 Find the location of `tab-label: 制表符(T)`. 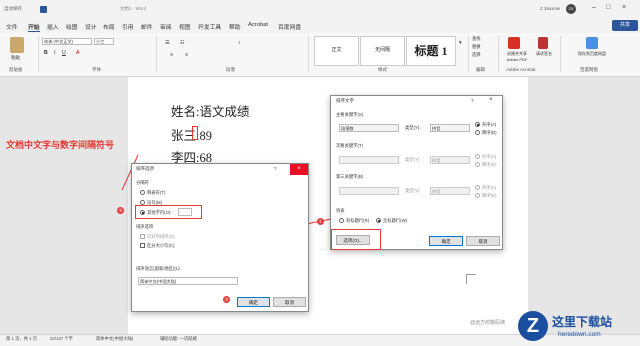

tab-label: 制表符(T) is located at coordinates (156, 192).